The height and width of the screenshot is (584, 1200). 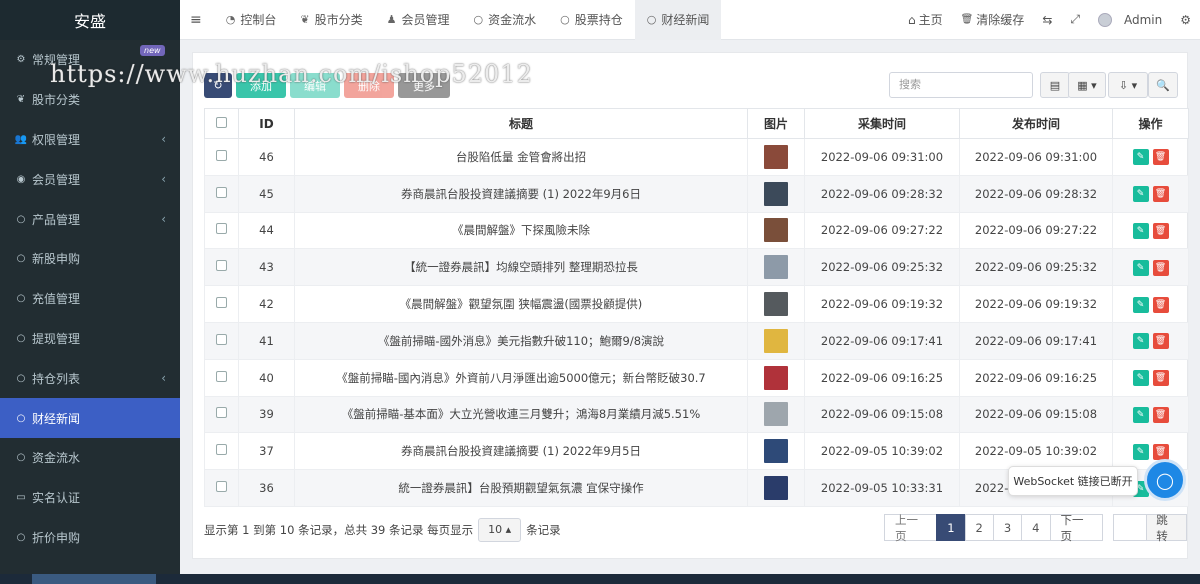 I want to click on sidebar-item-8: ○ 持仓列表 ‹, so click(x=90, y=378).